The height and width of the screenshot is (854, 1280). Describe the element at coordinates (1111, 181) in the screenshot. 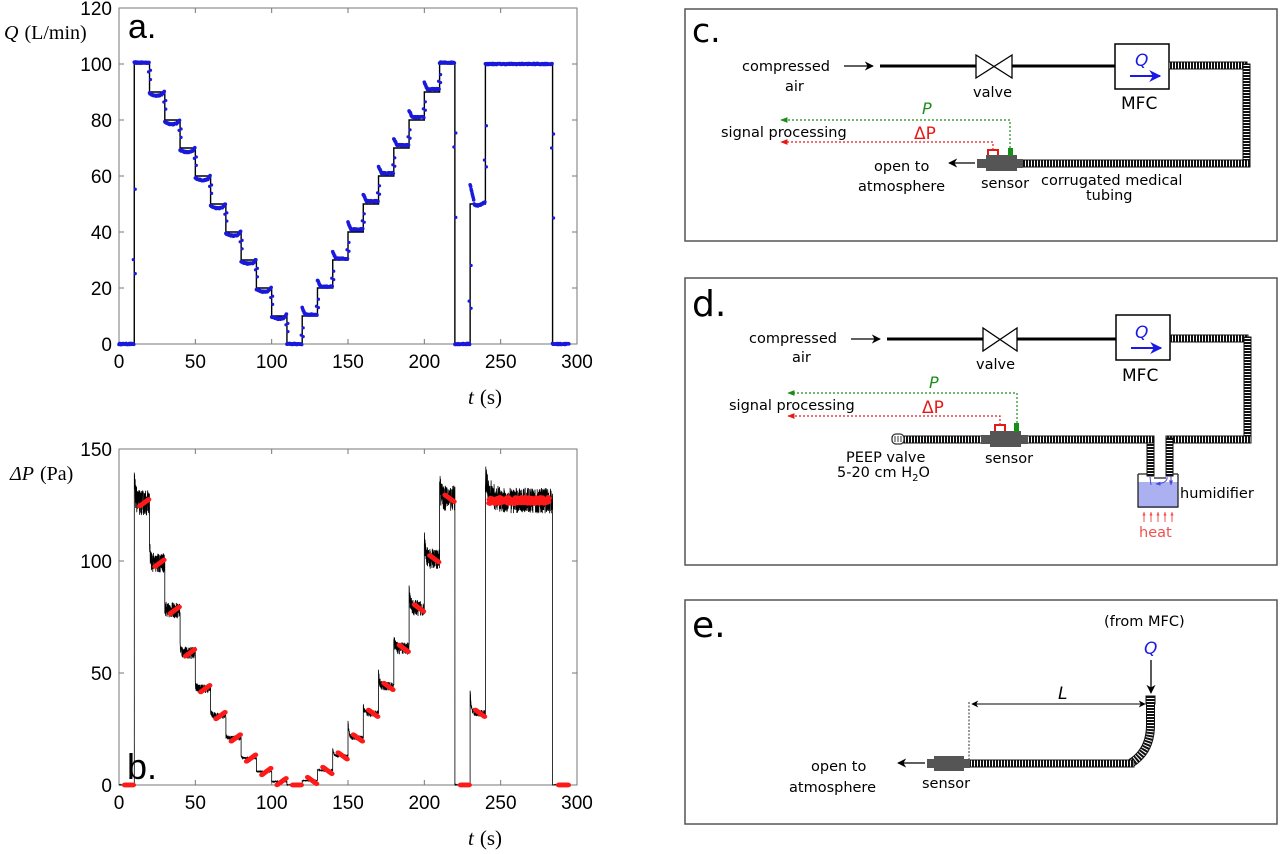

I see `tubing-label-line1: corrugated medical` at that location.